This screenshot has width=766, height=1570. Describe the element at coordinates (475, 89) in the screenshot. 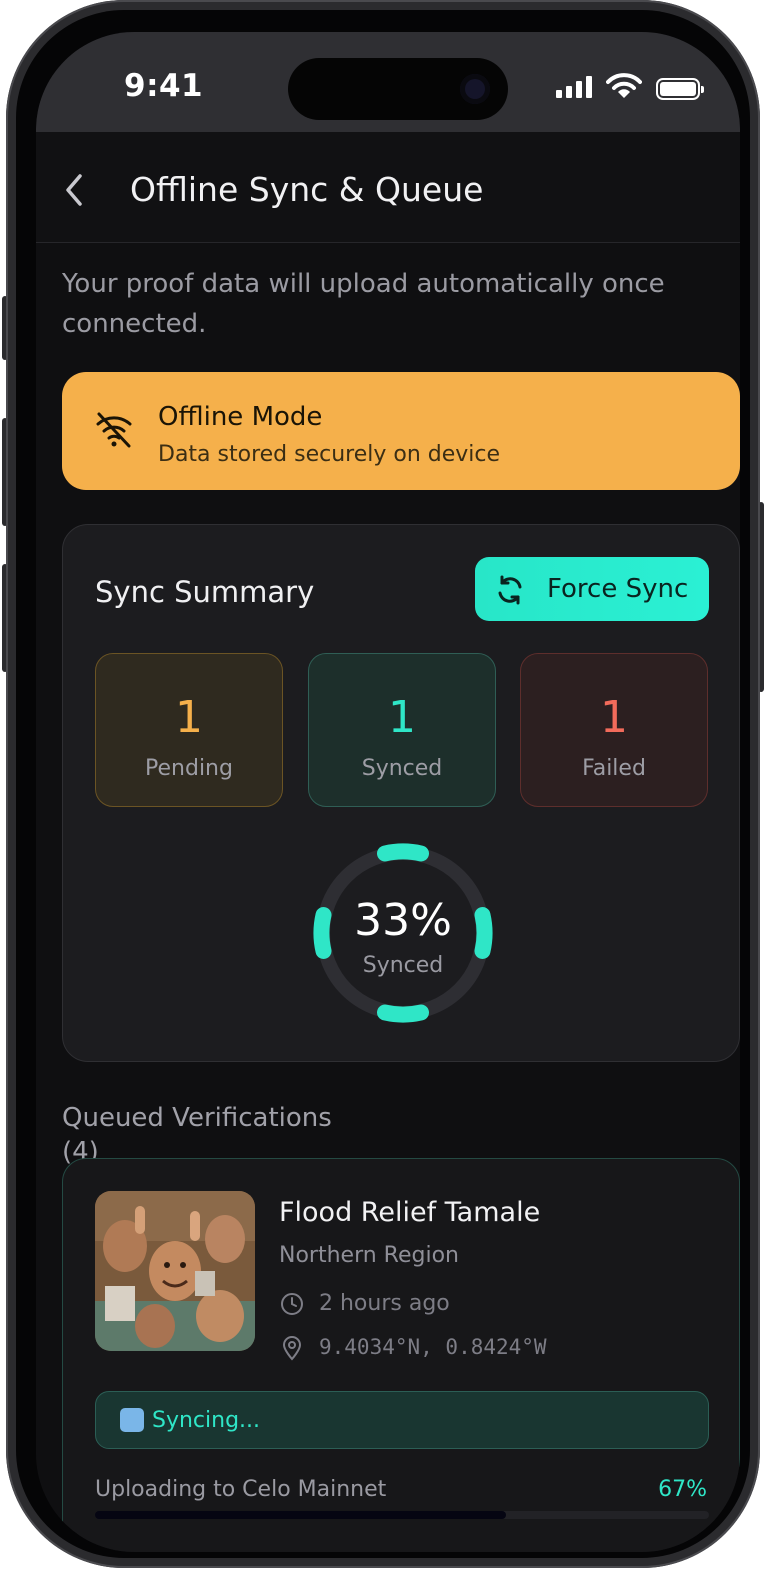

I see `camera-icon` at that location.